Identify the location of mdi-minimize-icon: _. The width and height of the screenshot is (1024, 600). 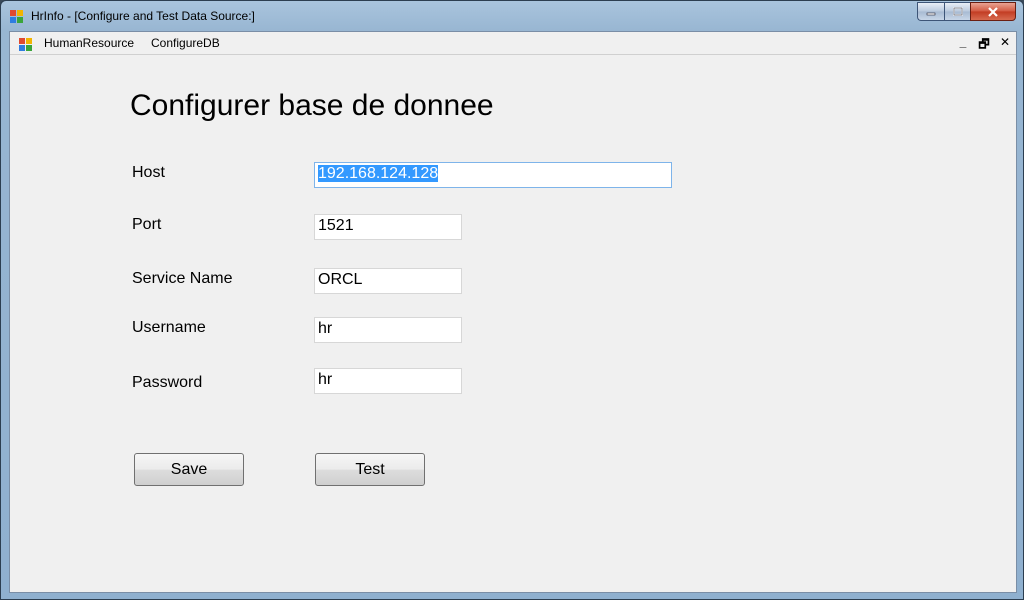
(963, 45).